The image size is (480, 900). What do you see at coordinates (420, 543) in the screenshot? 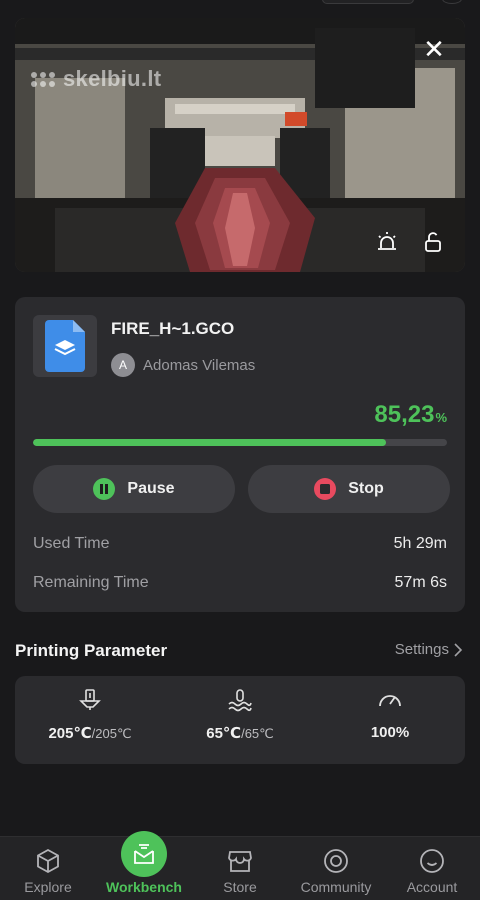
I see `used-time-value: 5h 29m` at bounding box center [420, 543].